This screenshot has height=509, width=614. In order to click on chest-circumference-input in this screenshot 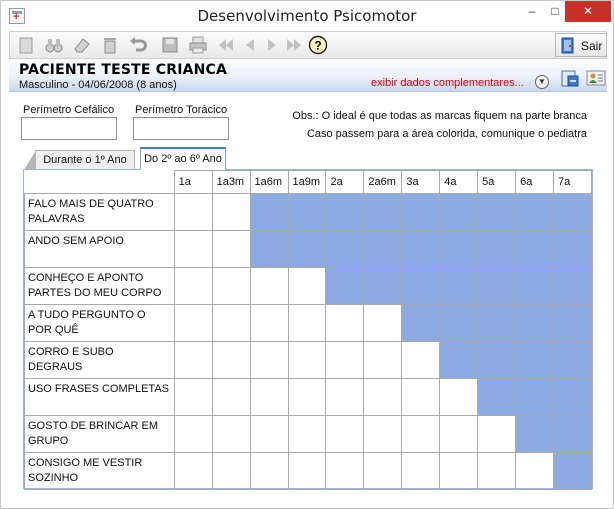, I will do `click(181, 128)`.